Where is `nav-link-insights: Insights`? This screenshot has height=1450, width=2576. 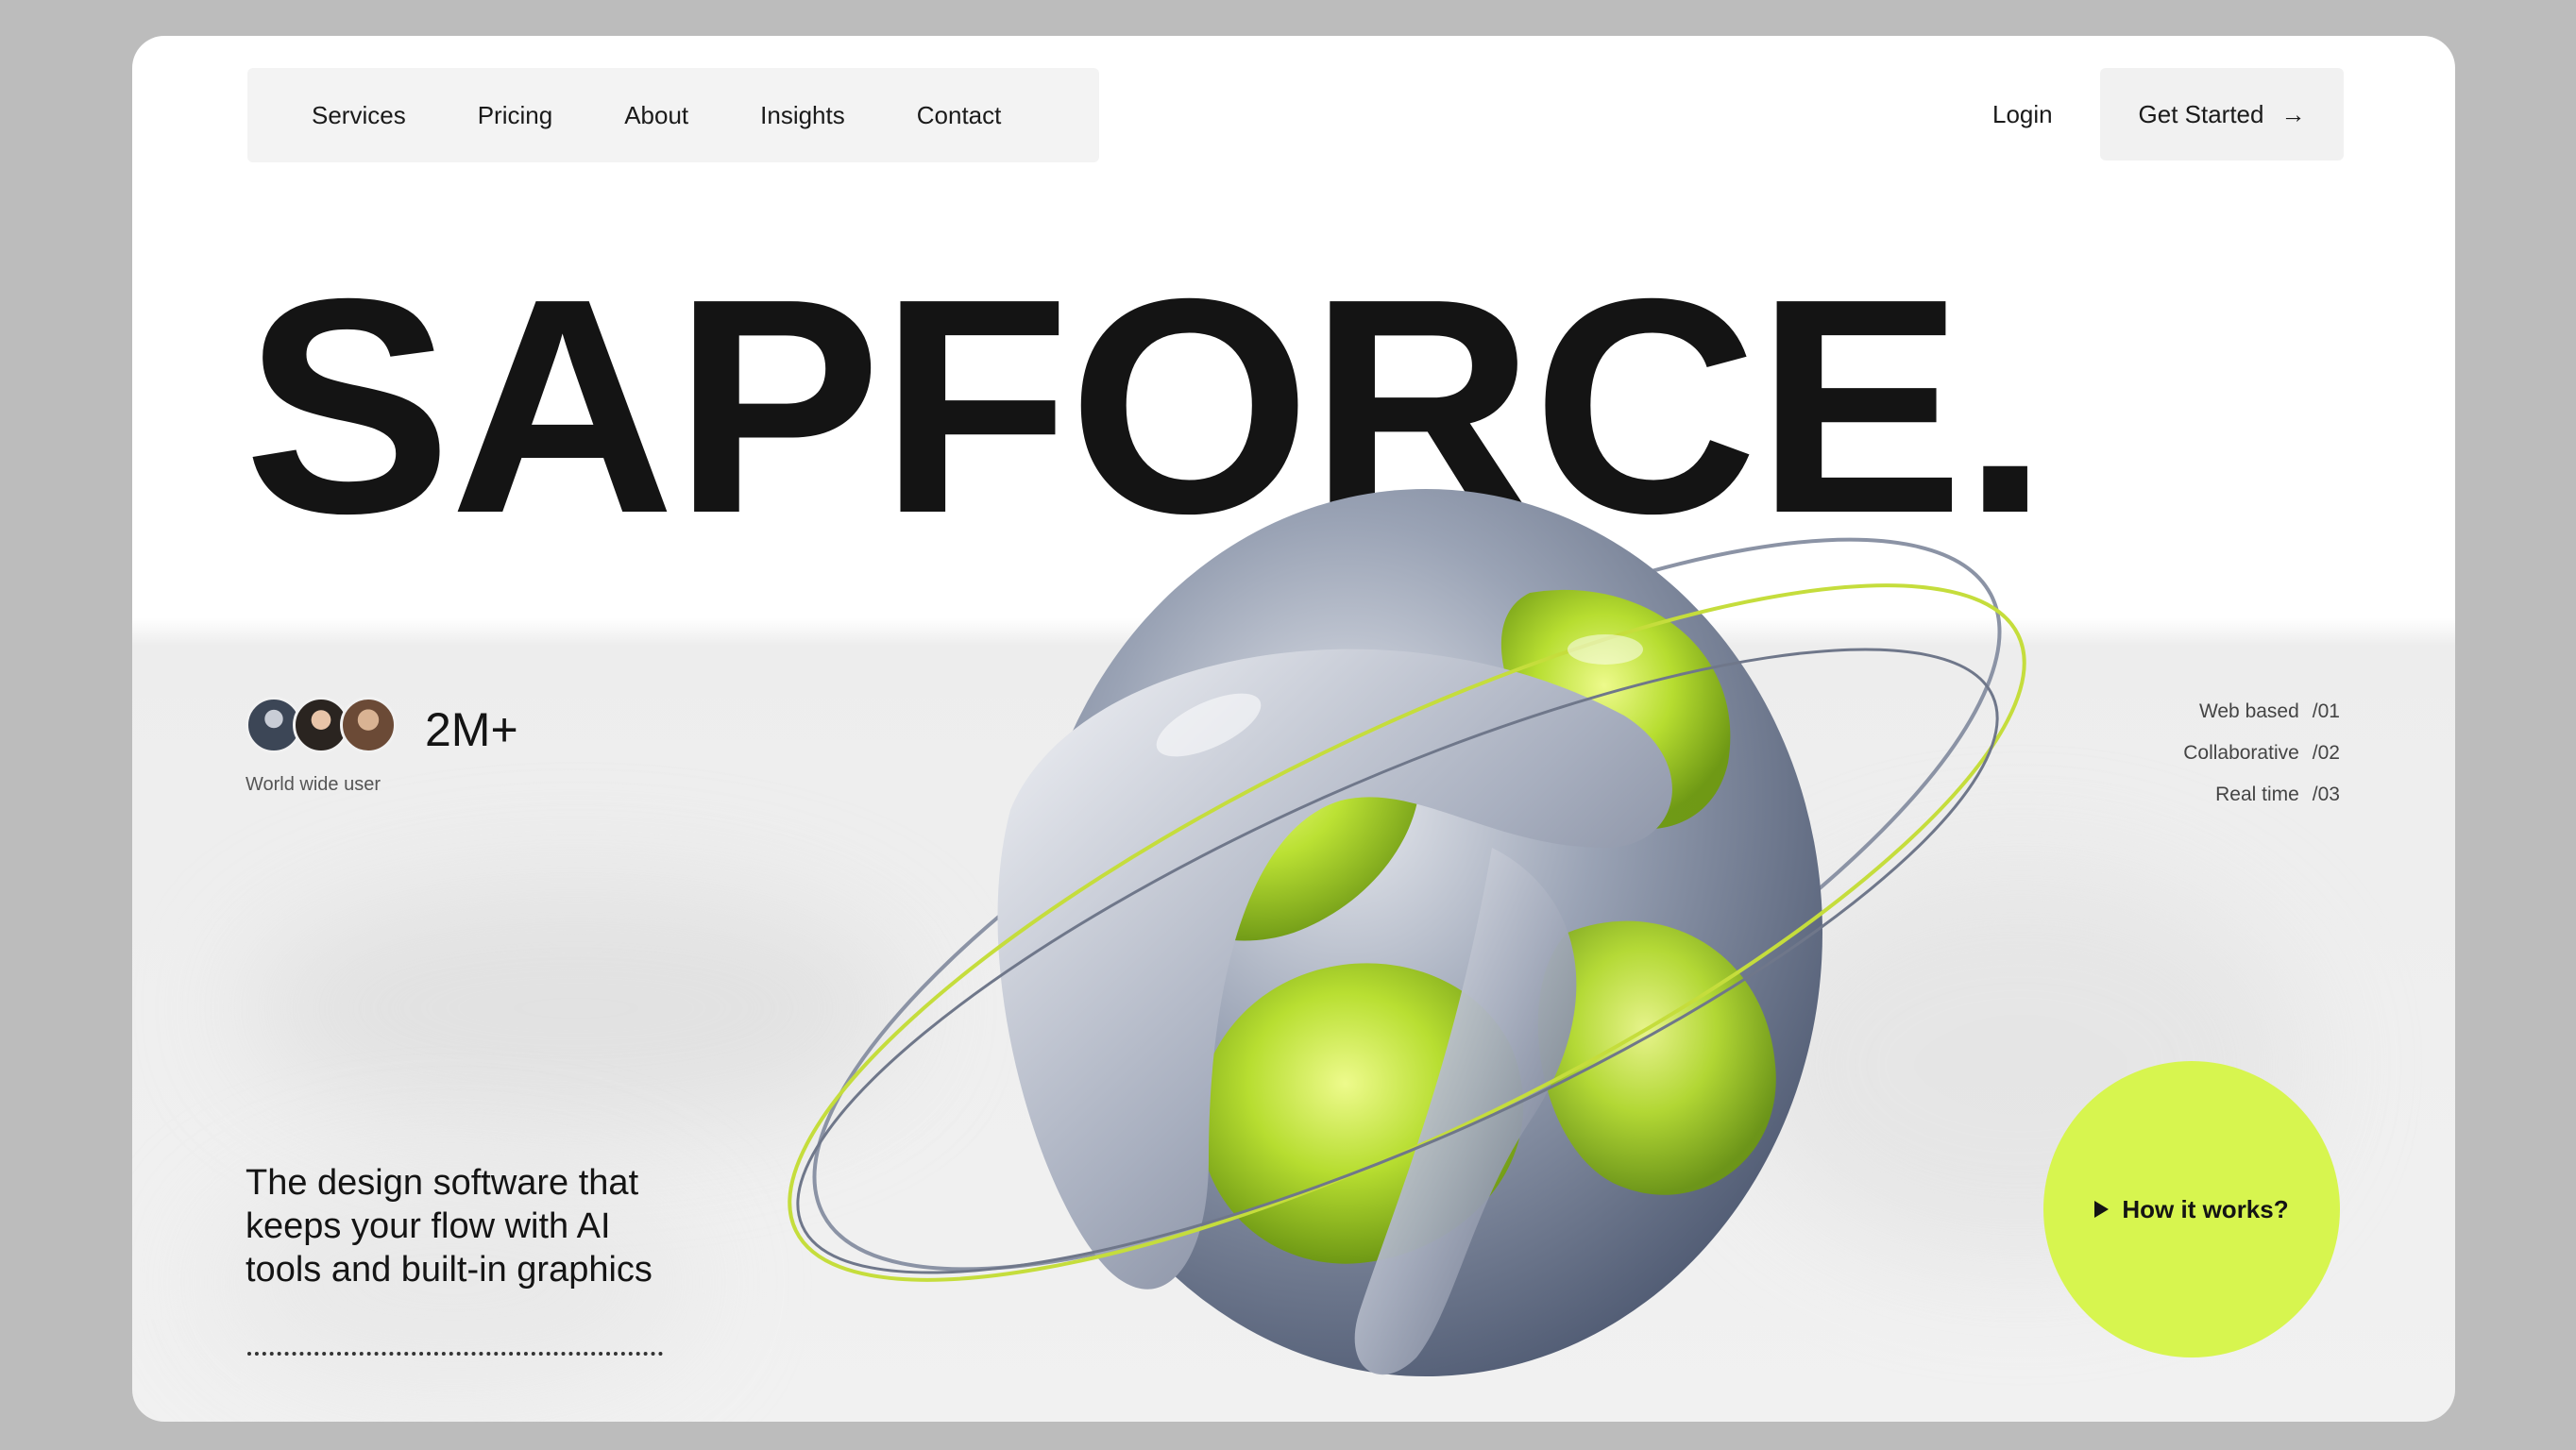 nav-link-insights: Insights is located at coordinates (802, 115).